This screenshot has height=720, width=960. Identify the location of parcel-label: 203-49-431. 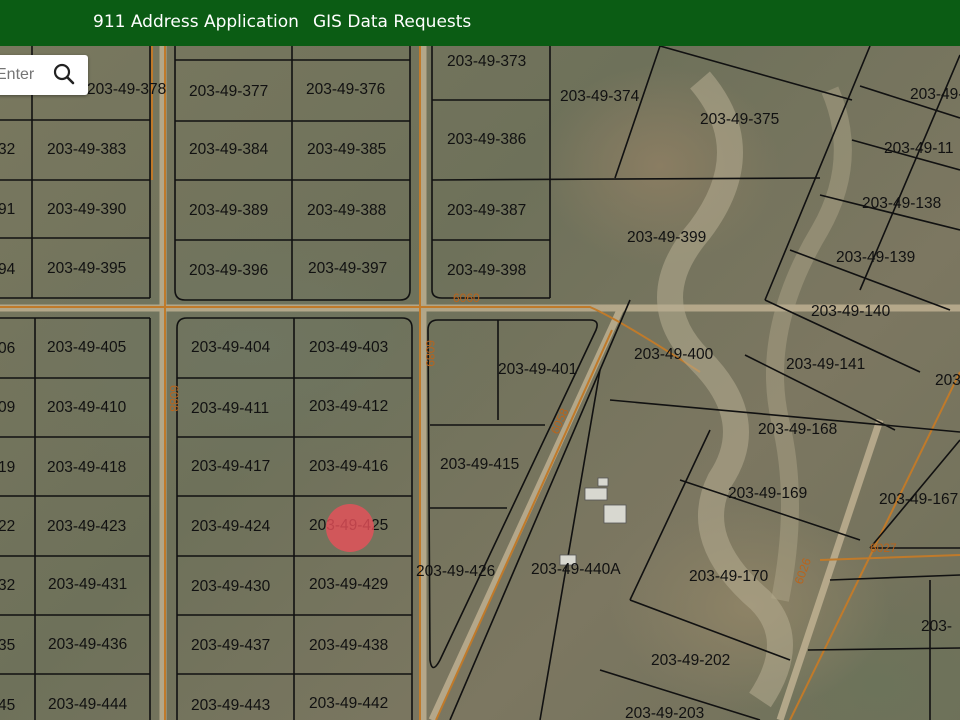
(87, 584).